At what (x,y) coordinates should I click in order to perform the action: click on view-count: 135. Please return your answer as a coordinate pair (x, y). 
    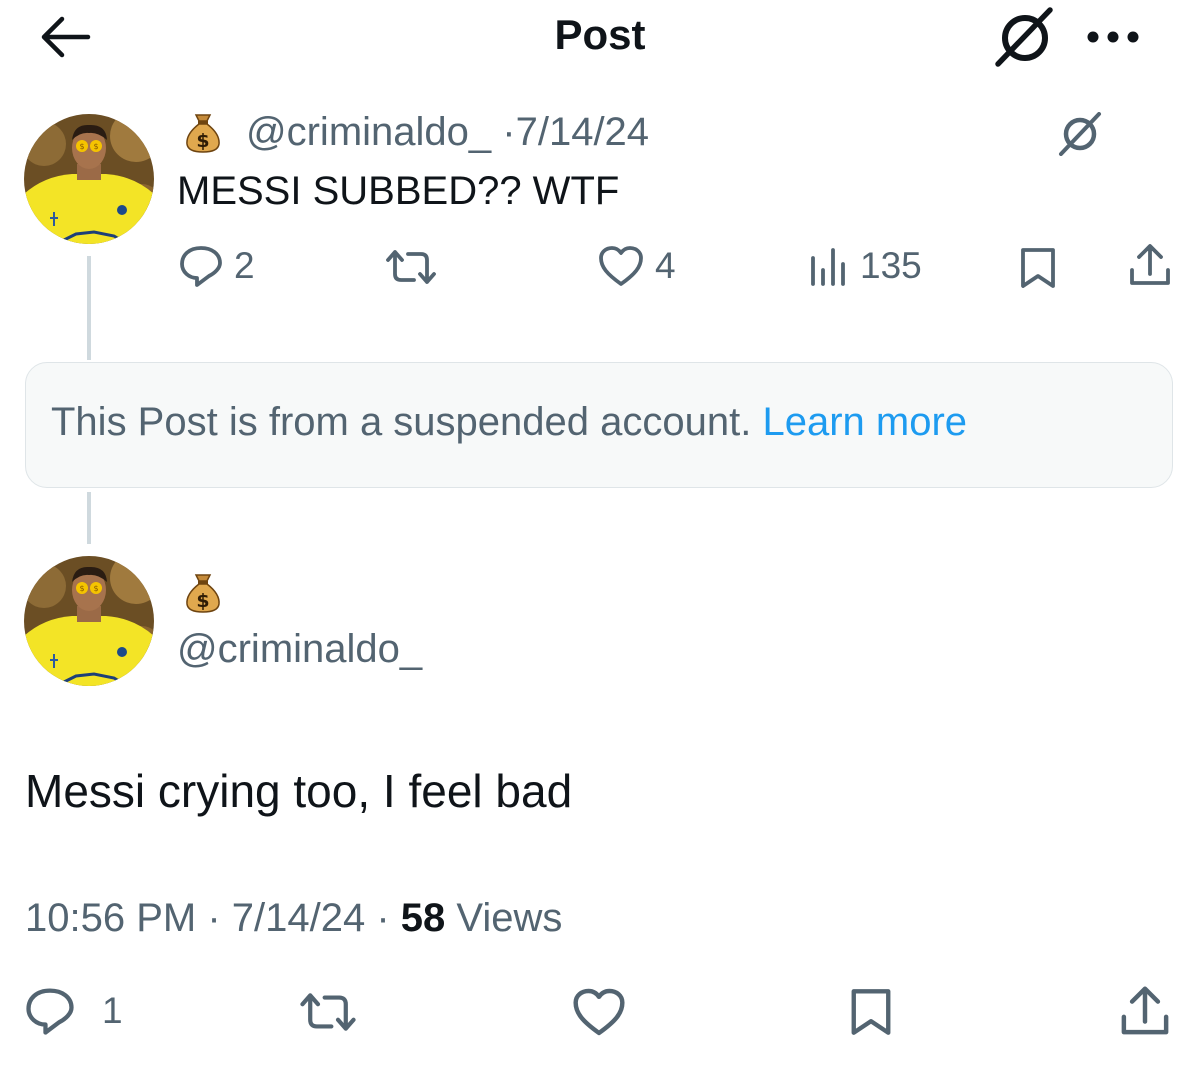
    Looking at the image, I should click on (891, 265).